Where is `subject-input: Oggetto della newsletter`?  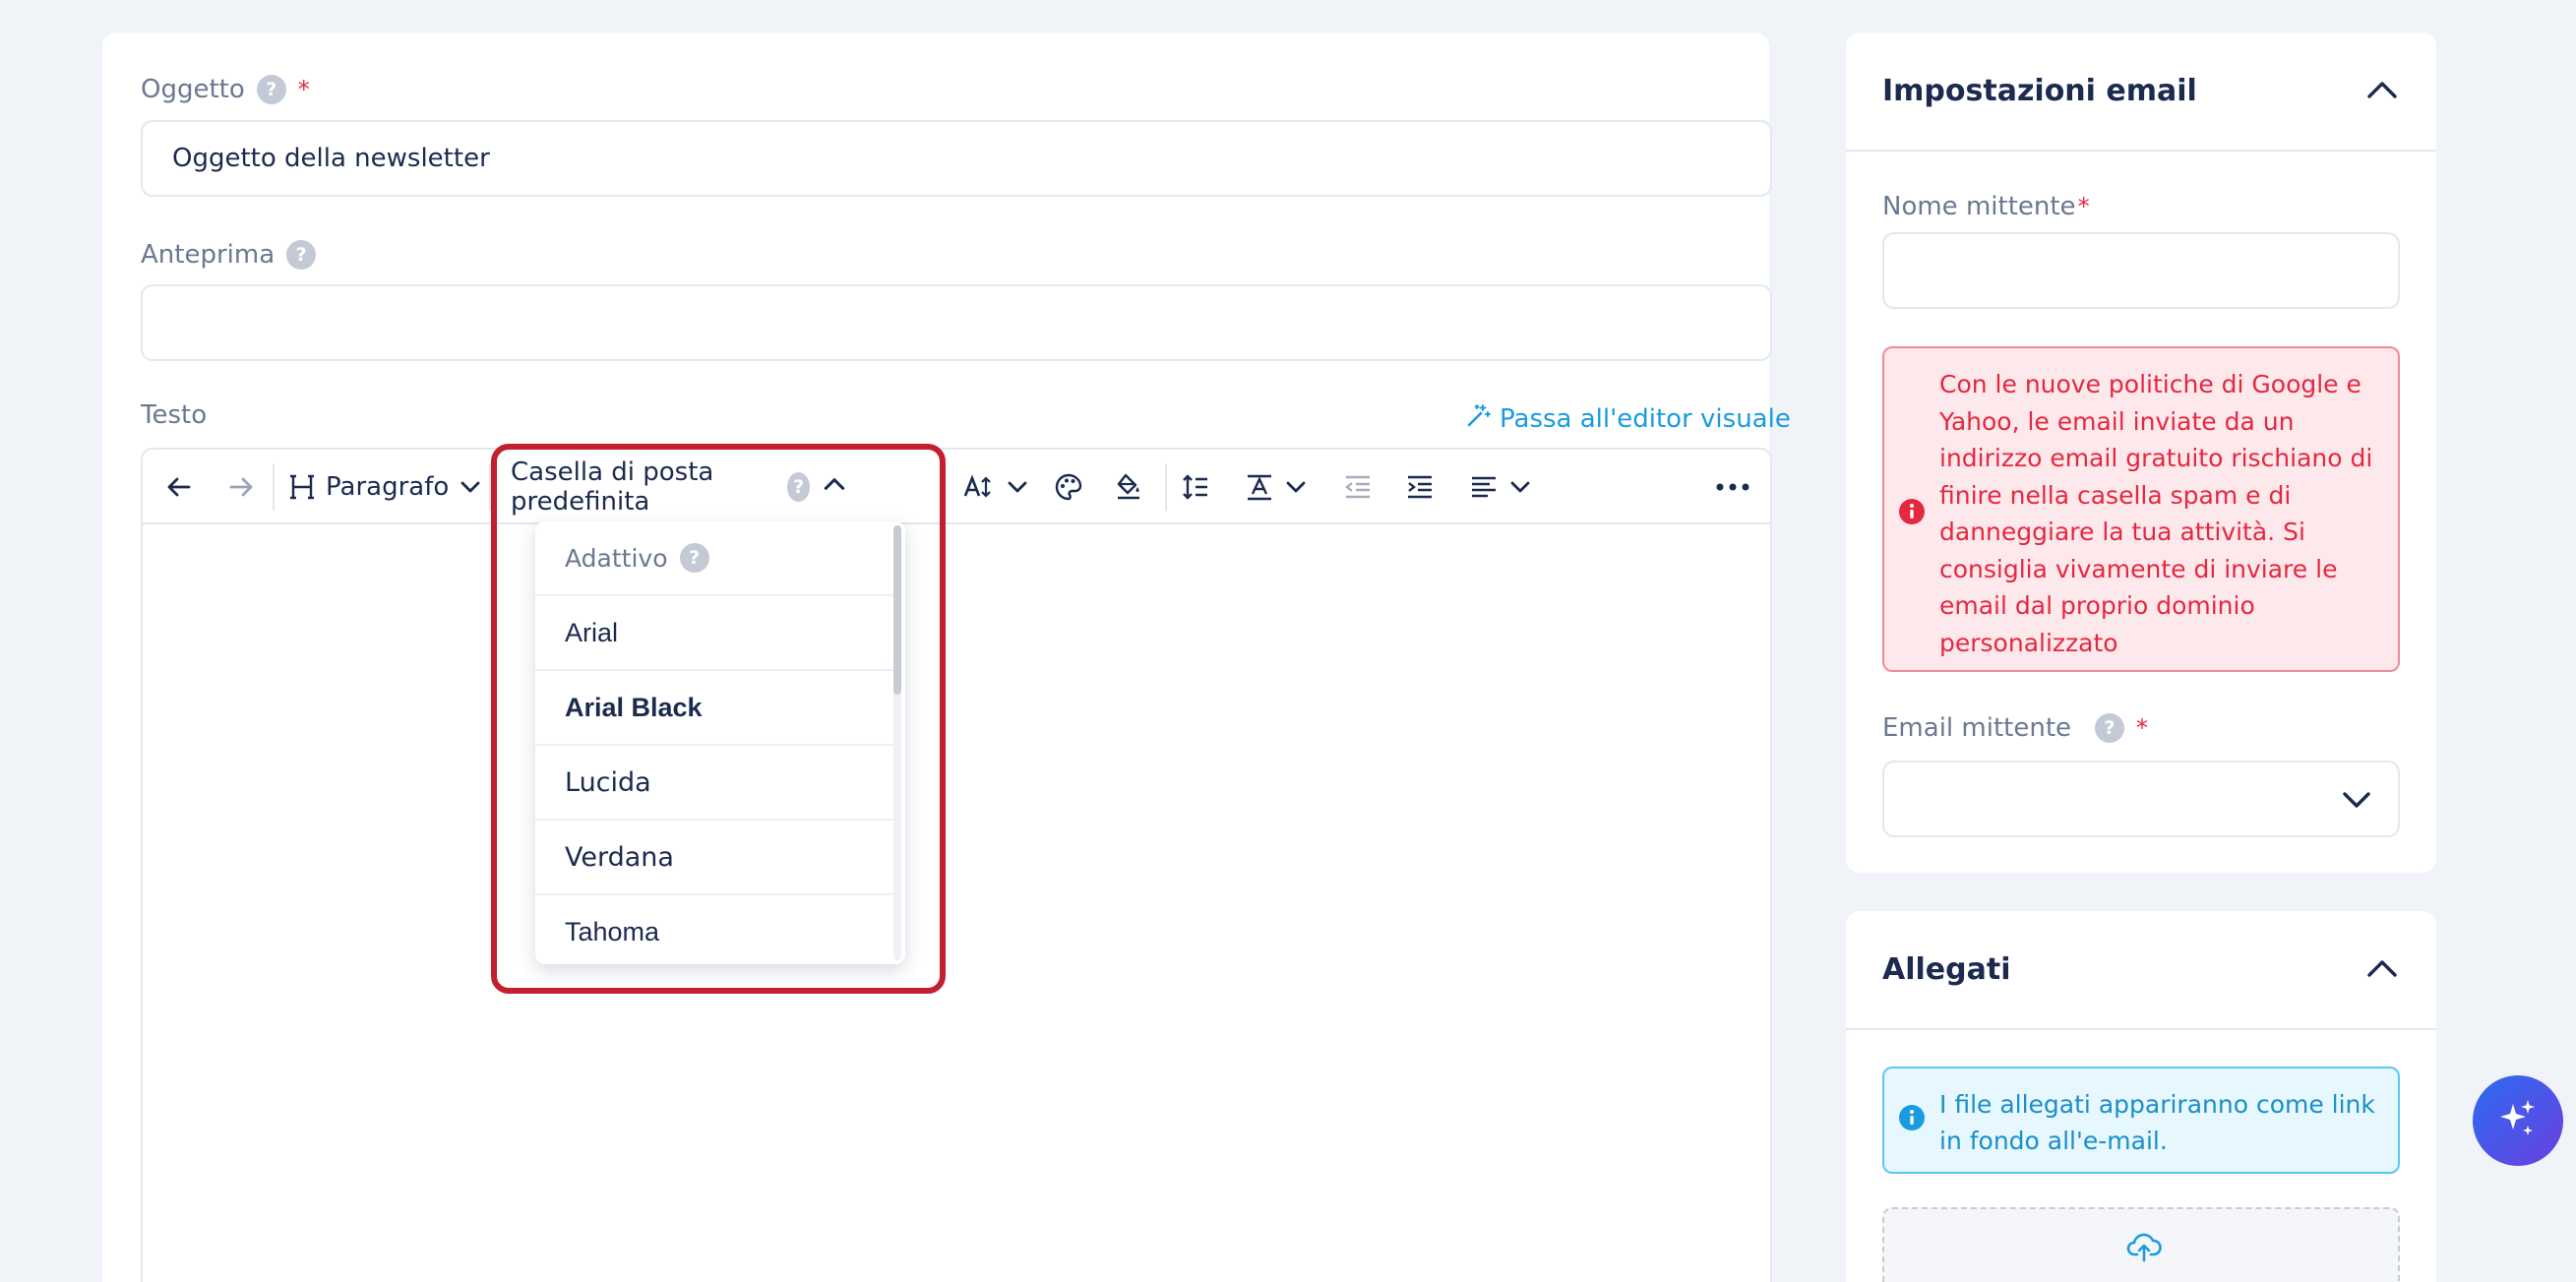
subject-input: Oggetto della newsletter is located at coordinates (956, 158).